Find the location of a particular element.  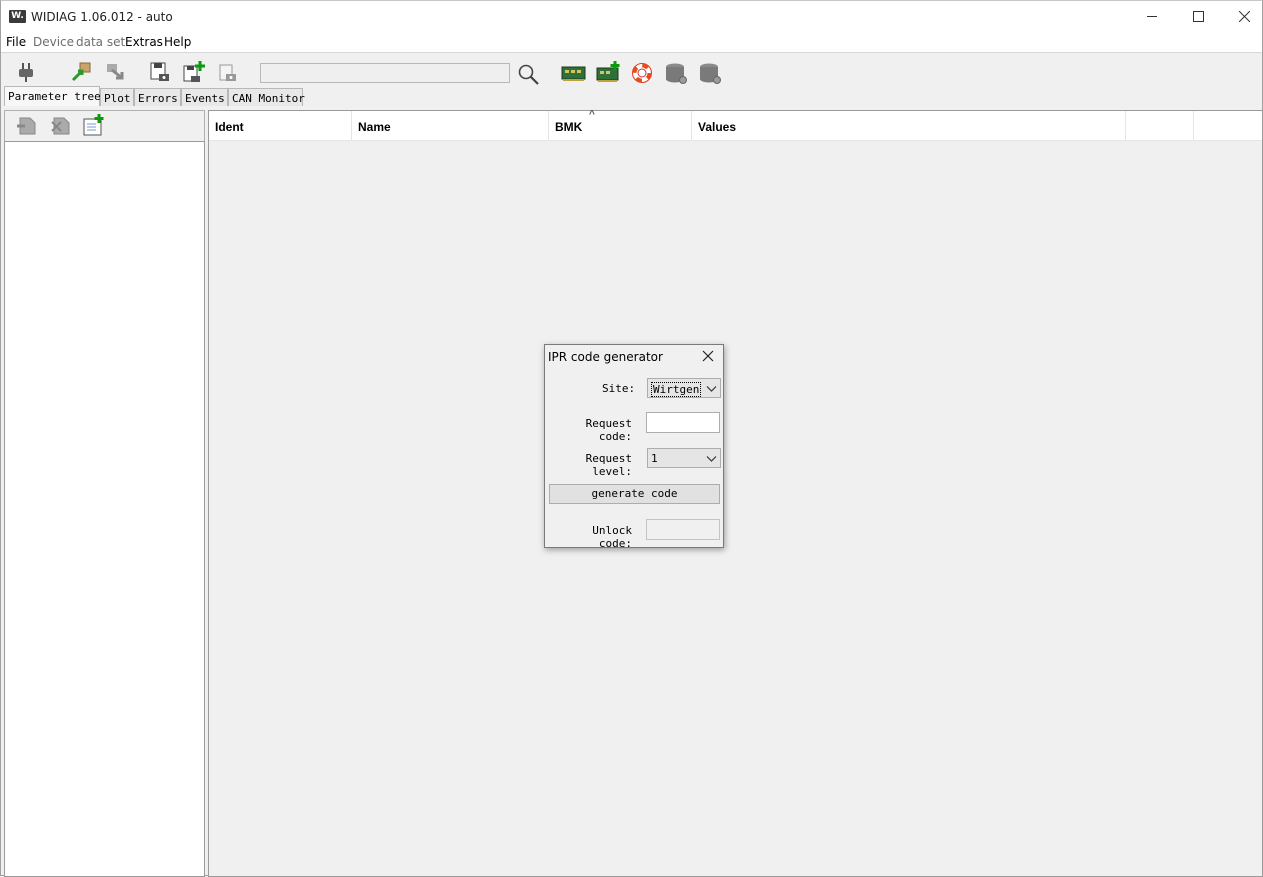

site-select-value: Wirtgen is located at coordinates (676, 389).